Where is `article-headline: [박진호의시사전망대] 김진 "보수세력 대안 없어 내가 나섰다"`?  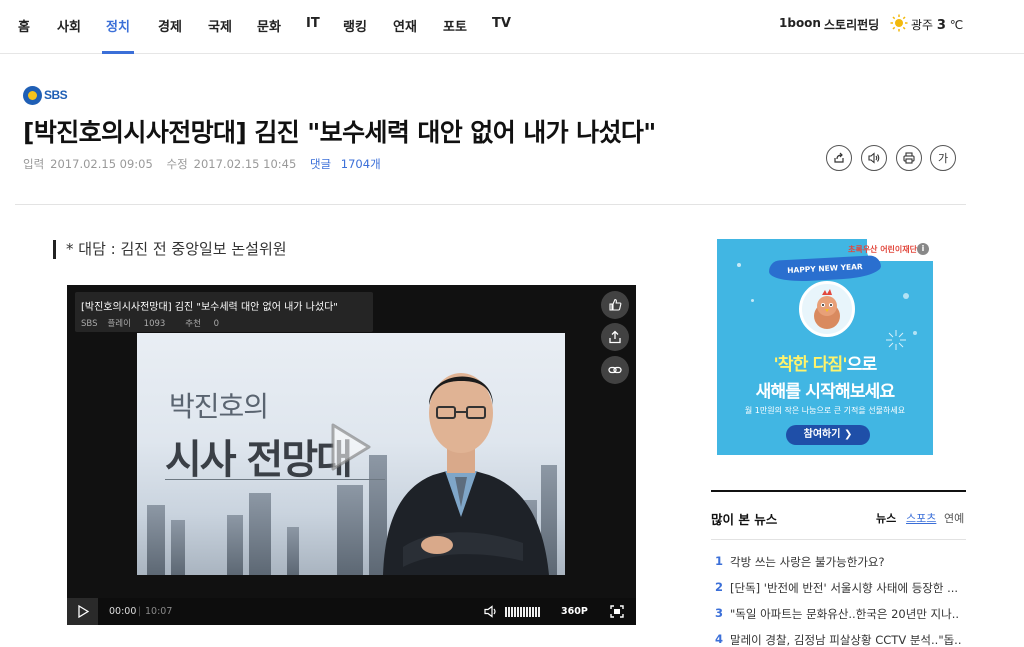
article-headline: [박진호의시사전망대] 김진 "보수세력 대안 없어 내가 나섰다" is located at coordinates (339, 132).